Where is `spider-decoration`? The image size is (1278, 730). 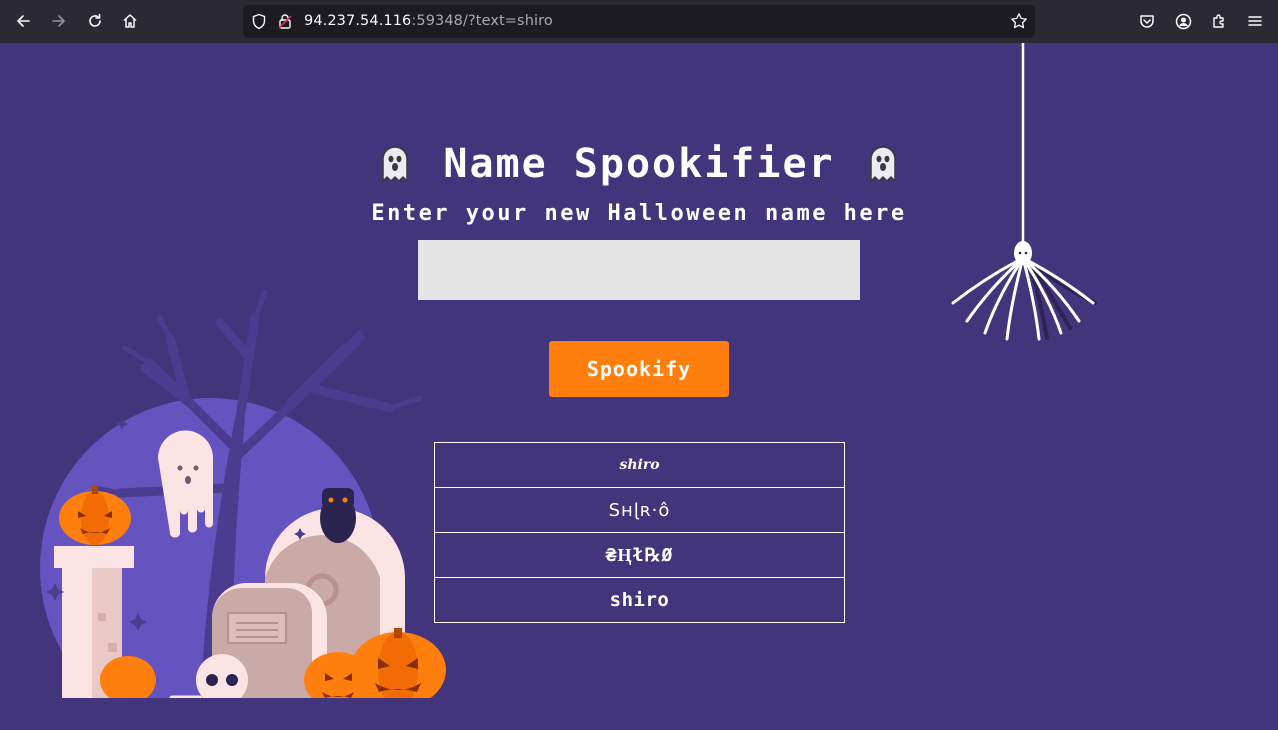 spider-decoration is located at coordinates (1024, 192).